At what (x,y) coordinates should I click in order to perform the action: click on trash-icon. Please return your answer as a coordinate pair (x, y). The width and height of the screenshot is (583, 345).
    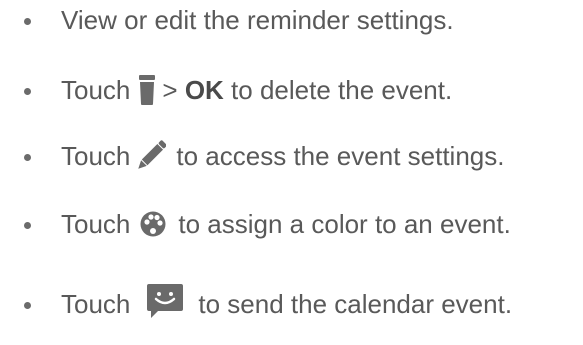
    Looking at the image, I should click on (147, 90).